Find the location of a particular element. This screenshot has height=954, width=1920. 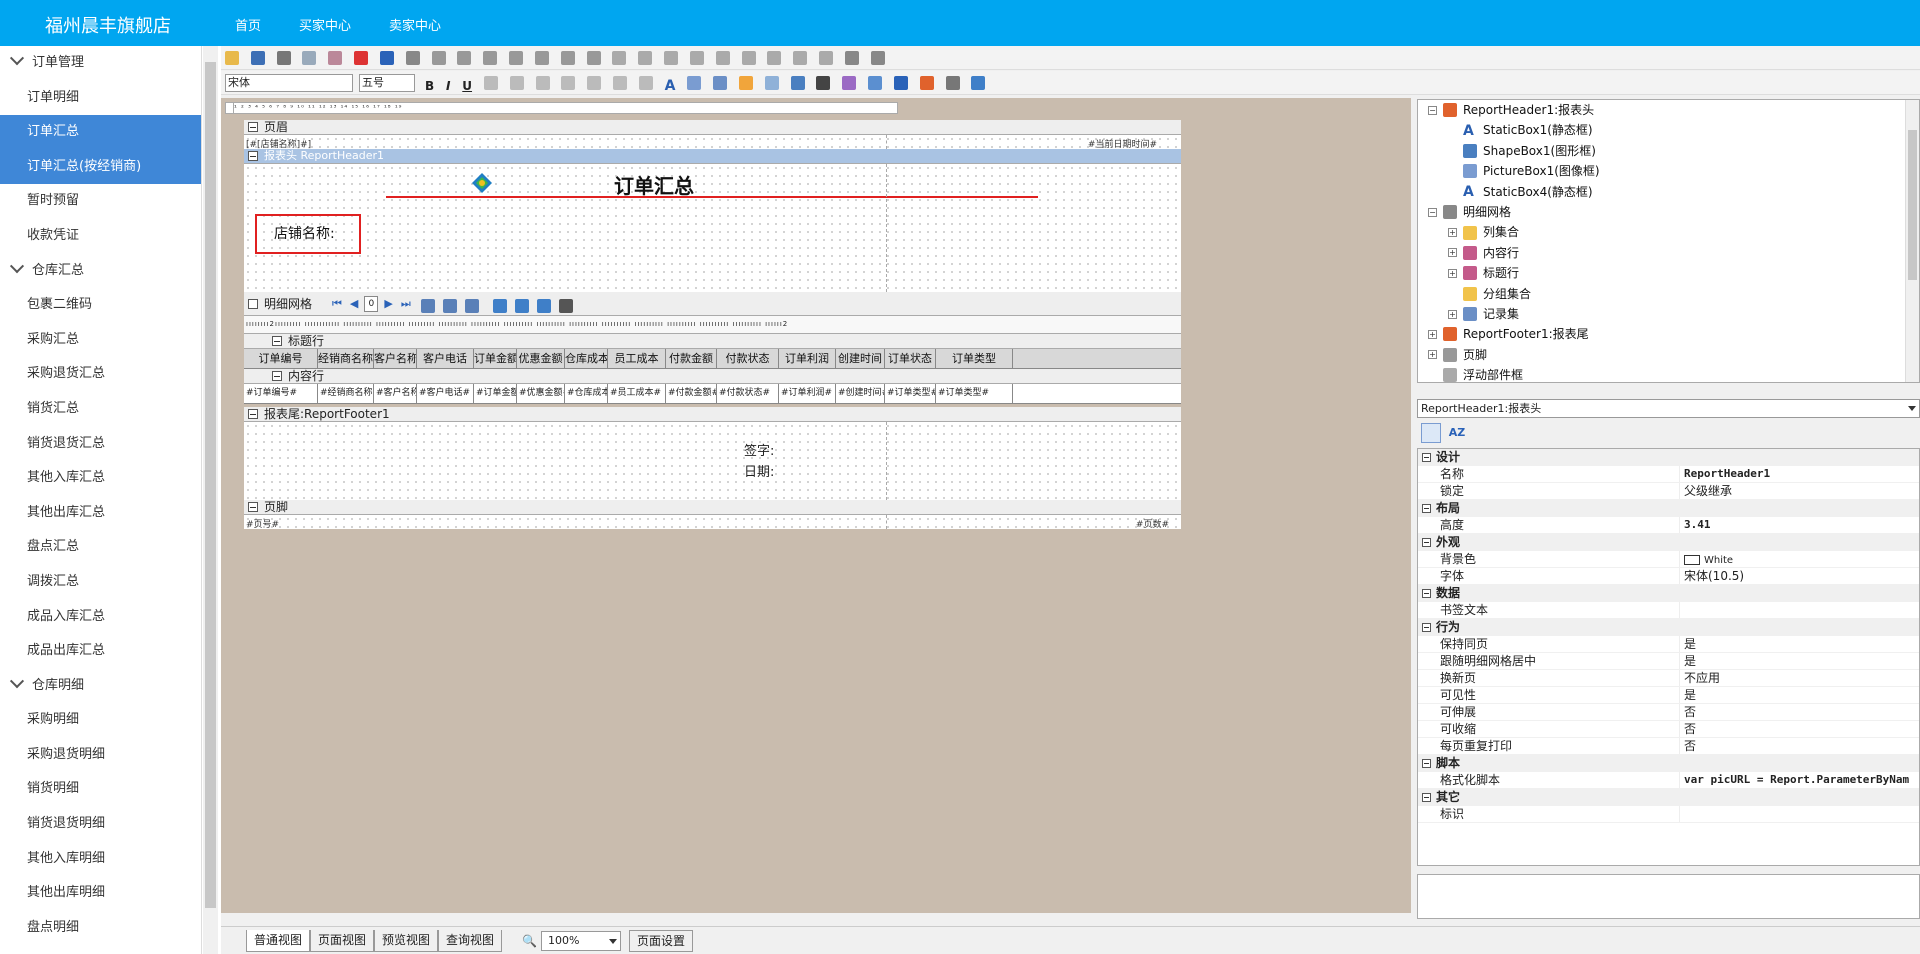

page-number-field: #页号# is located at coordinates (262, 523).